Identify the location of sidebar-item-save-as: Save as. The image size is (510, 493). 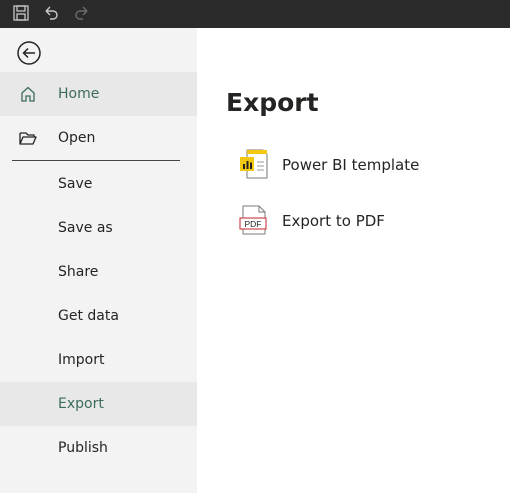
(98, 228).